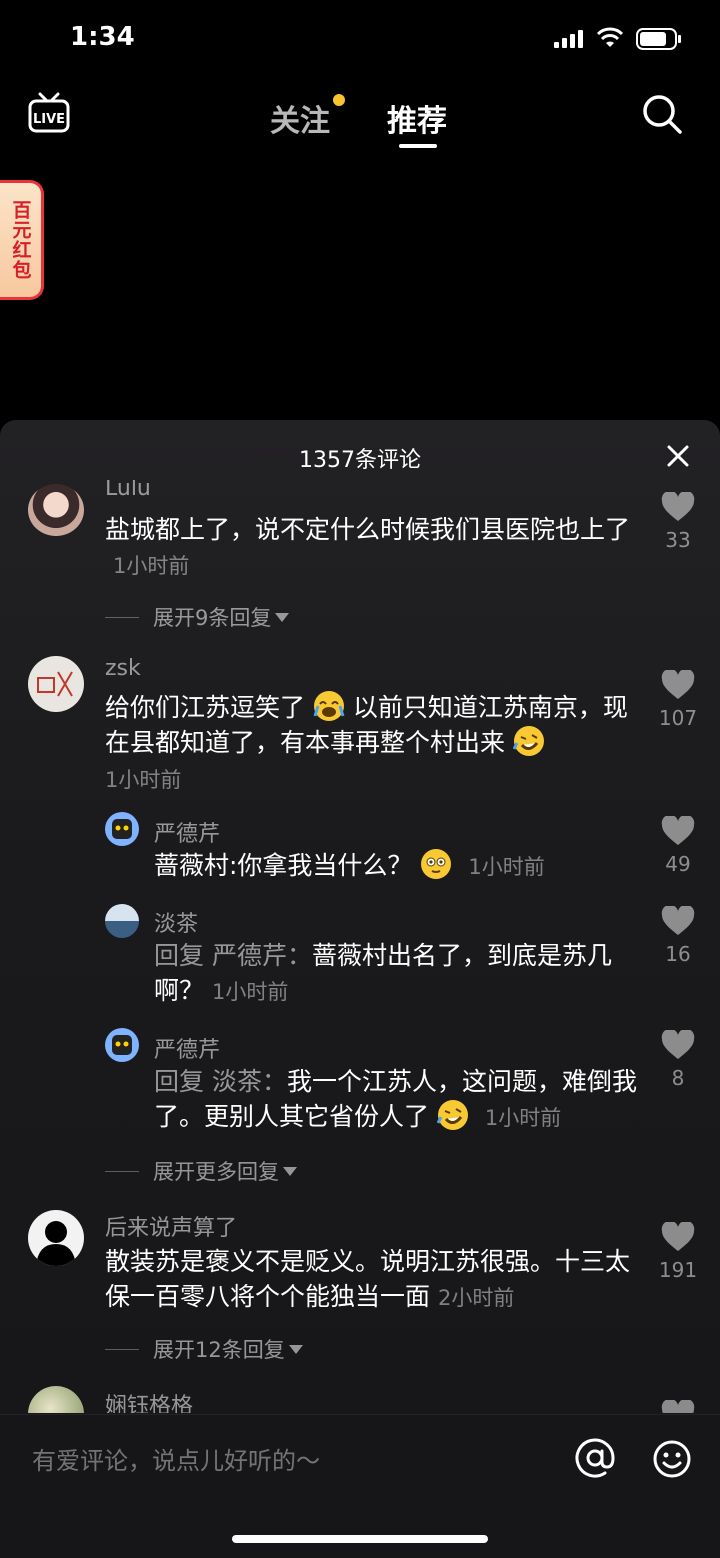  I want to click on reply-username: 淡茶, so click(176, 922).